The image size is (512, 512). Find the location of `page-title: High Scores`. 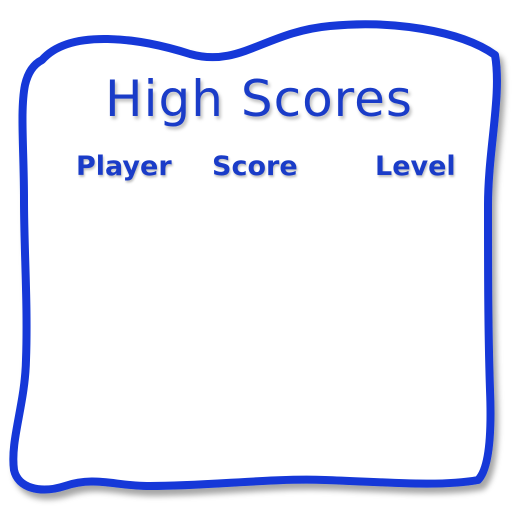

page-title: High Scores is located at coordinates (259, 99).